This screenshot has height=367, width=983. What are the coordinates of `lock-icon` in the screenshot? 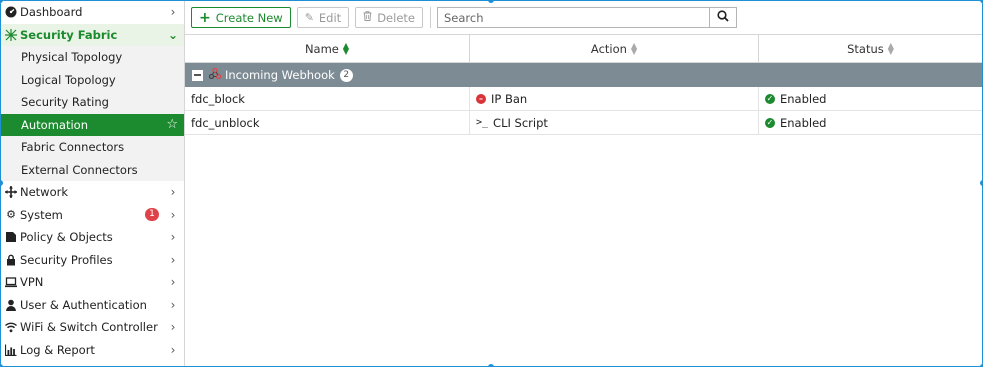 It's located at (11, 260).